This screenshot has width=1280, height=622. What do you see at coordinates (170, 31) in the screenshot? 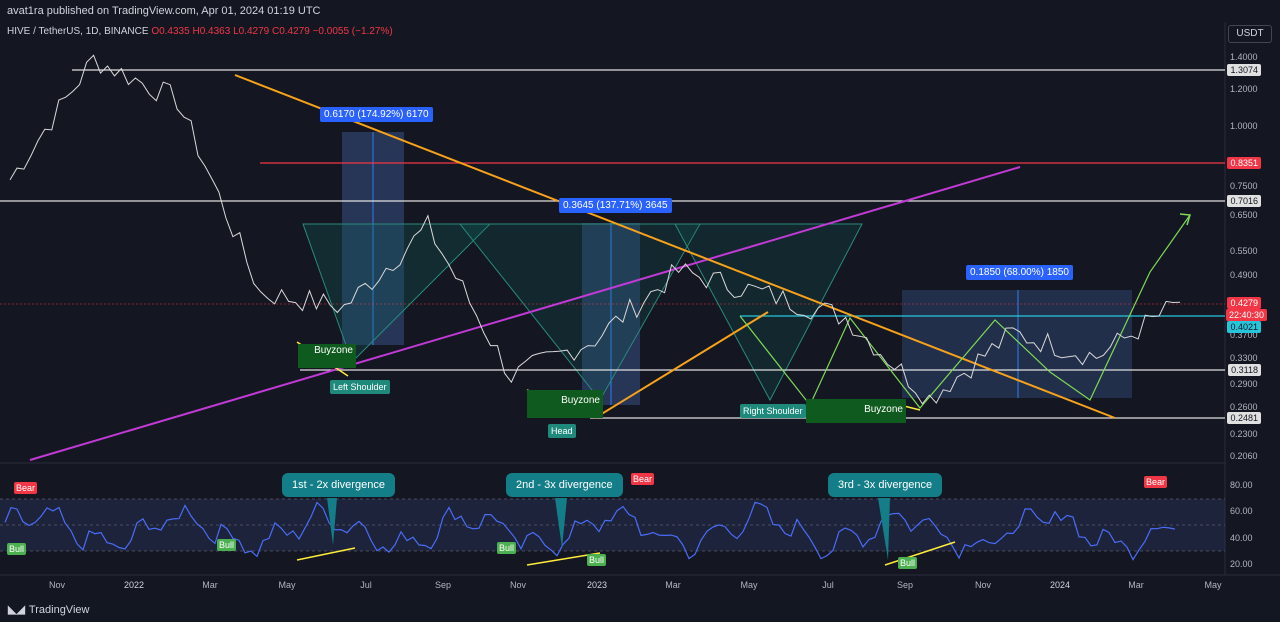
I see `open-value: O0.4335` at bounding box center [170, 31].